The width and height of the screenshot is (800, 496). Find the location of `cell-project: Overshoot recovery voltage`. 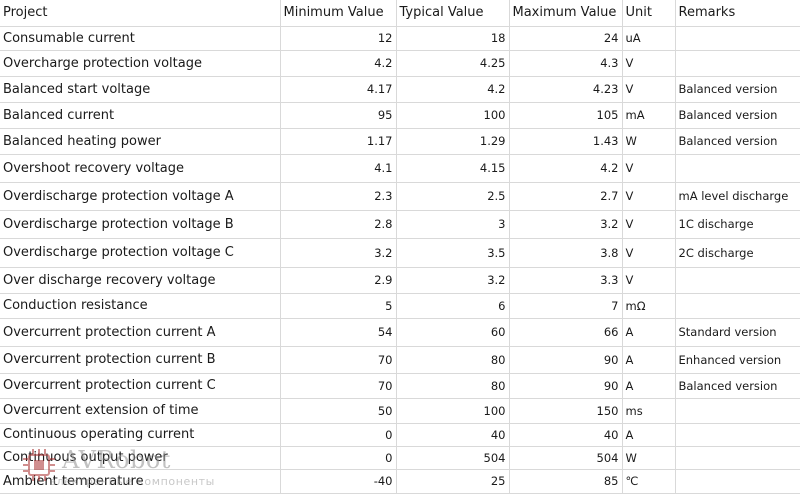

cell-project: Overshoot recovery voltage is located at coordinates (140, 168).